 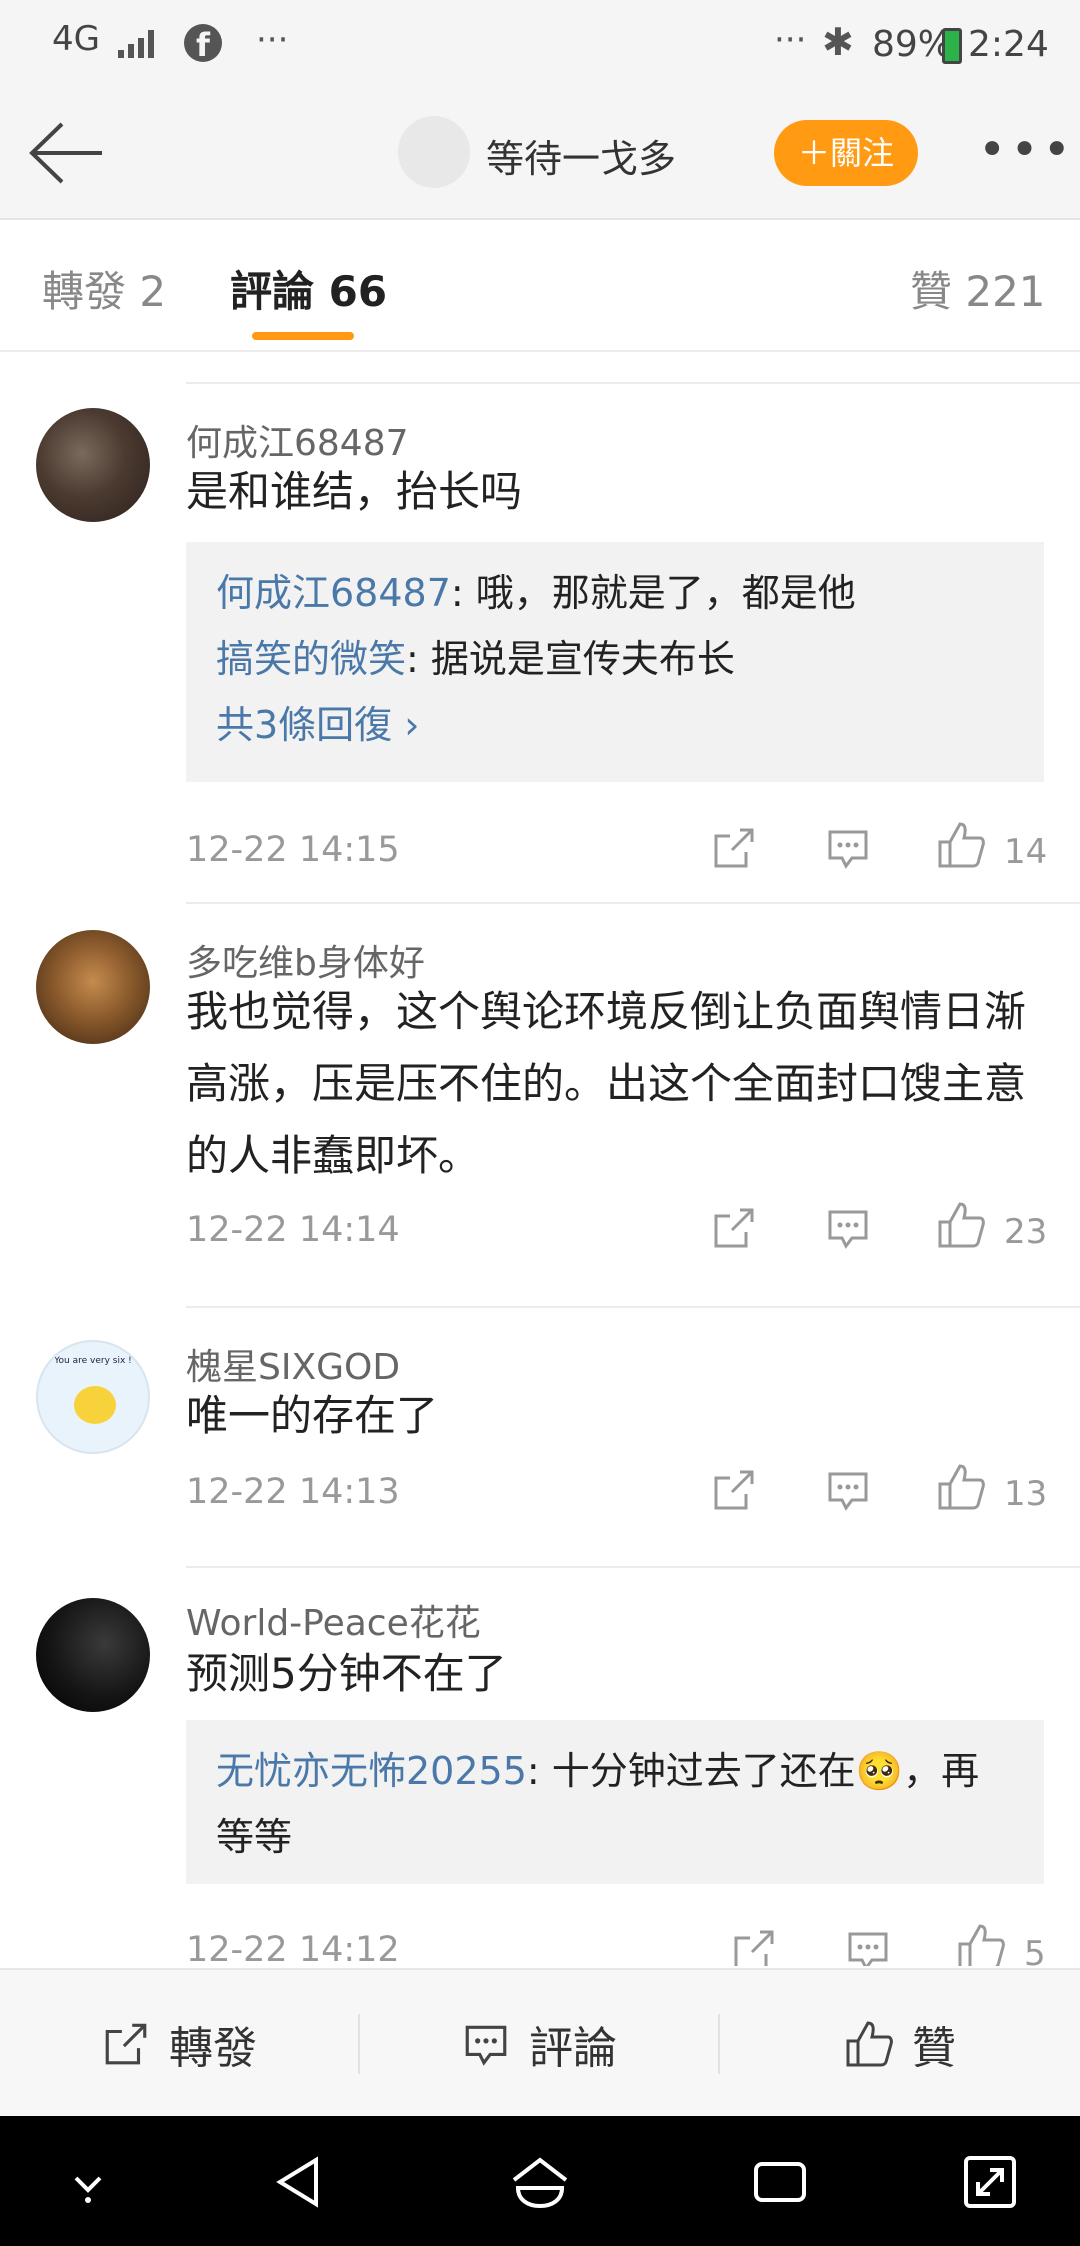 I want to click on like-button: 贊, so click(x=900, y=2044).